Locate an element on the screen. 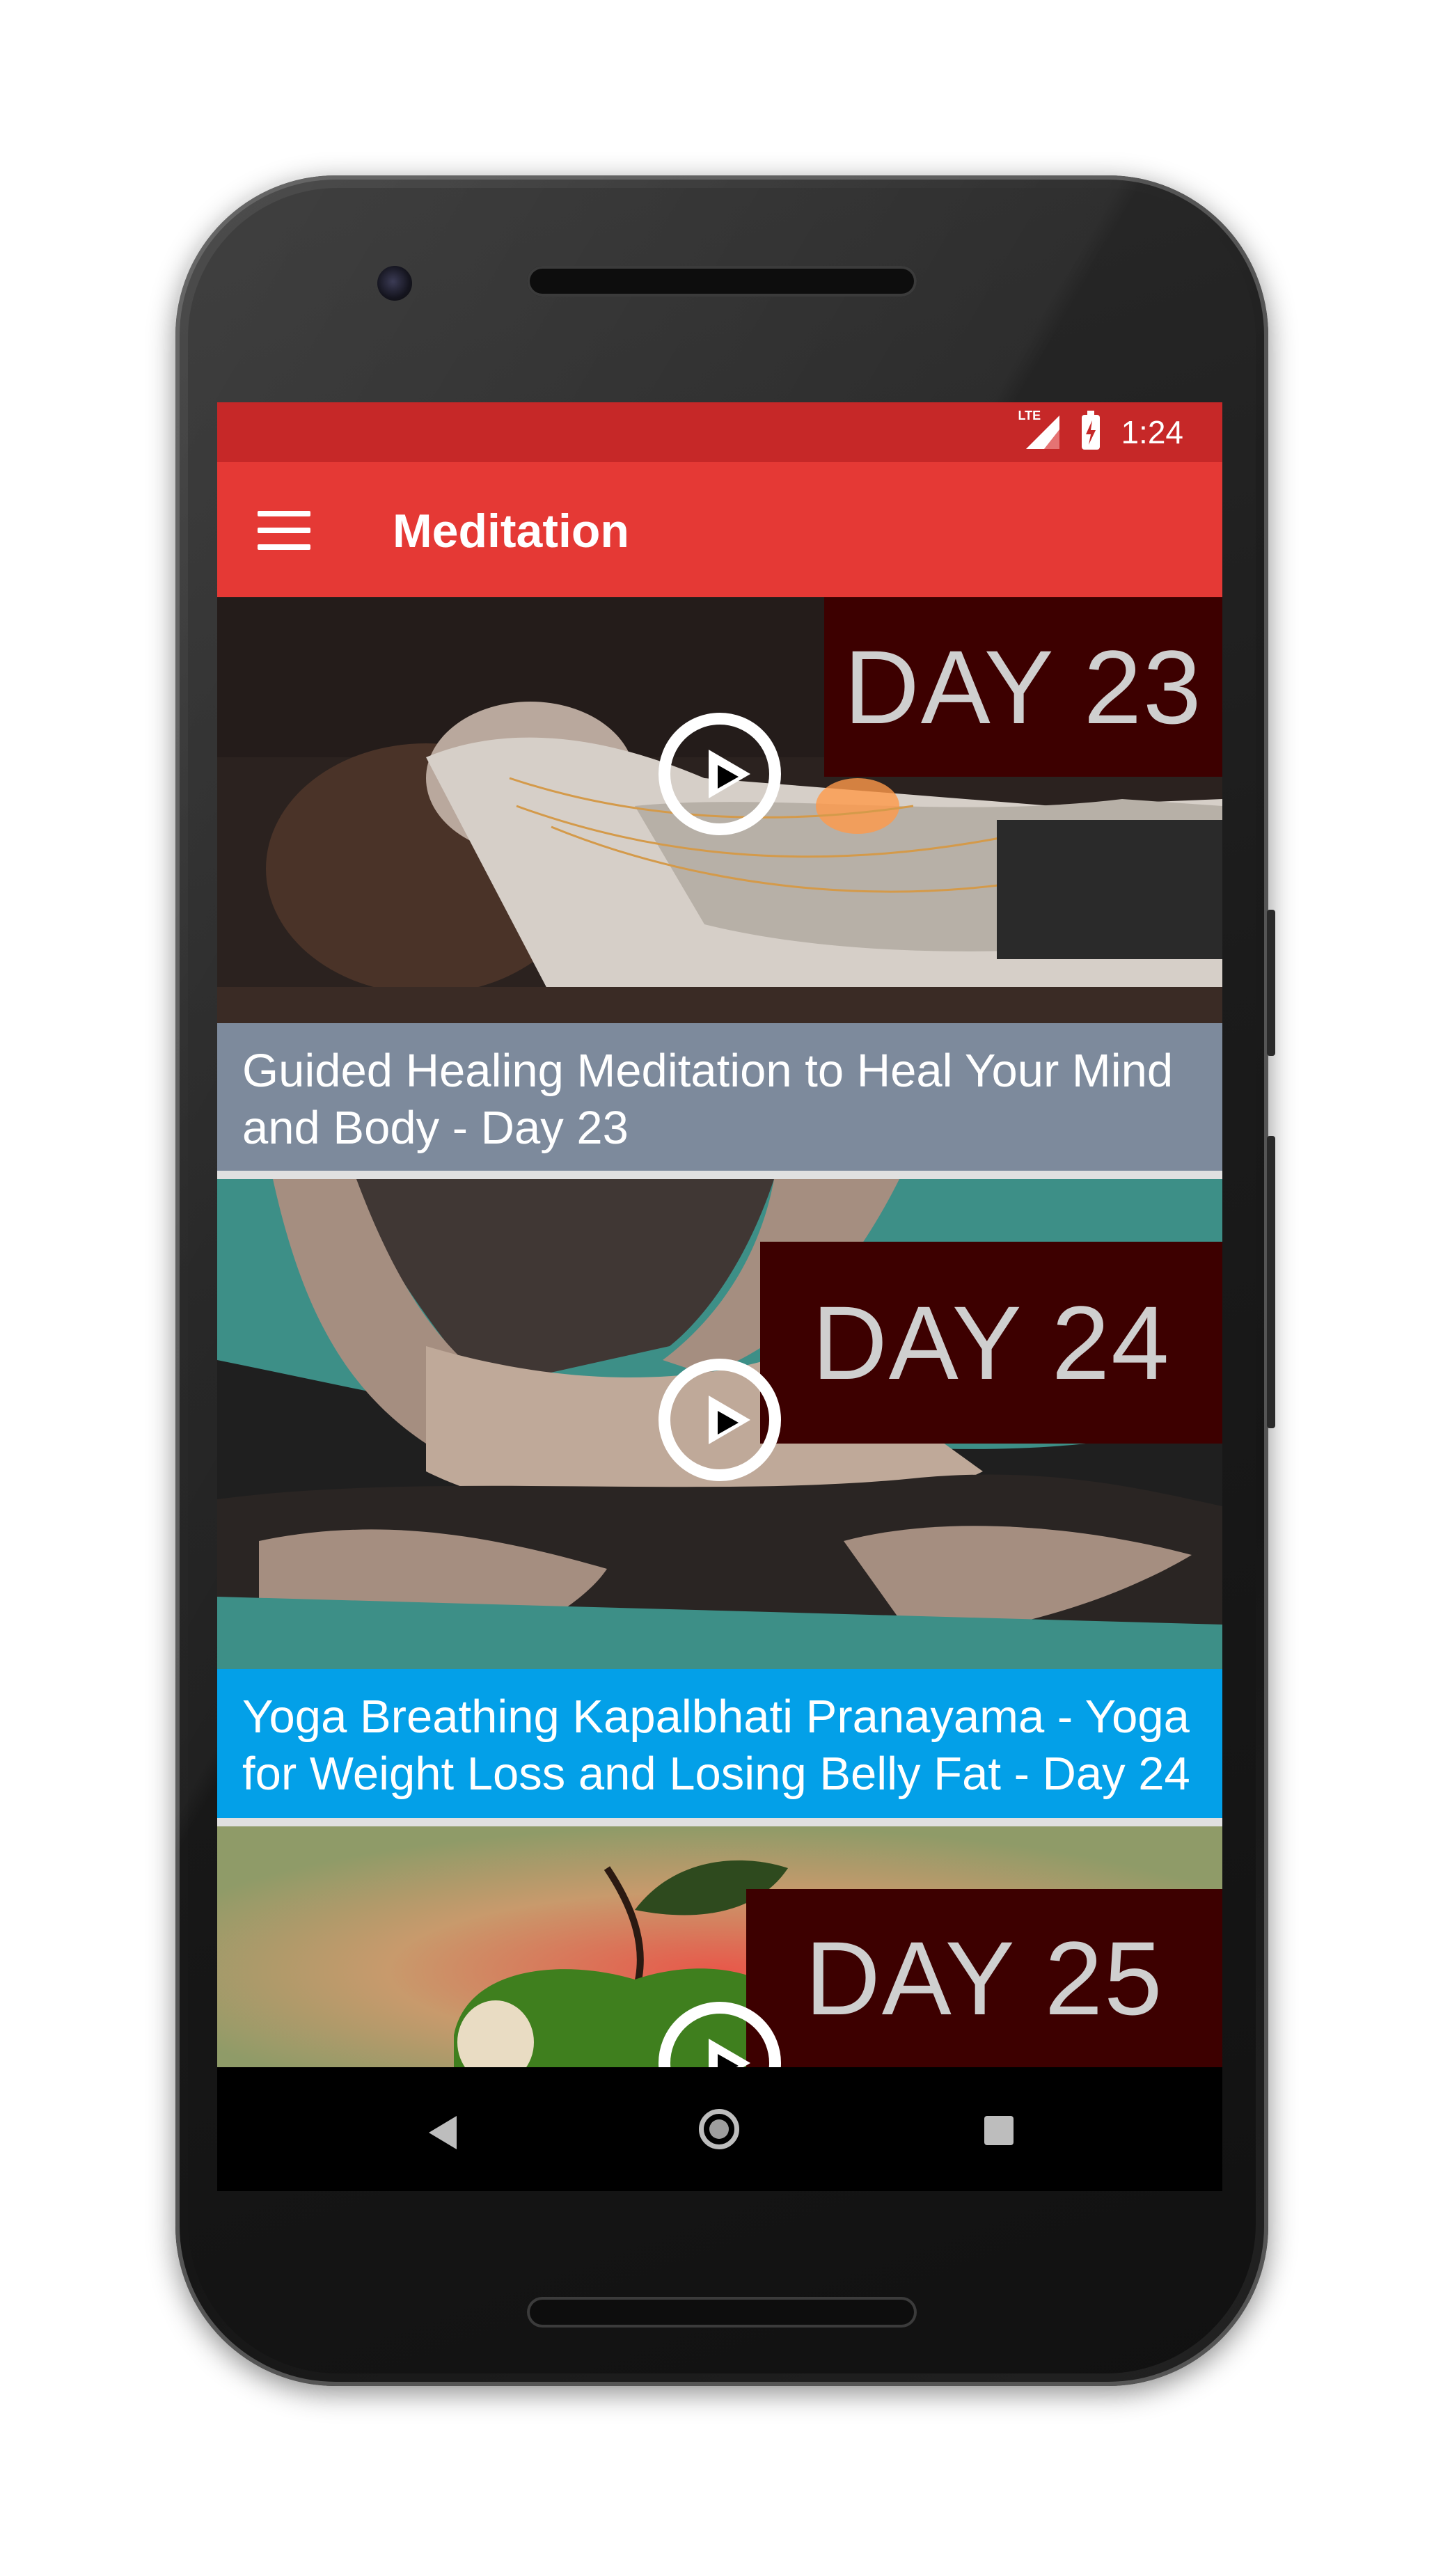 The image size is (1443, 2576). recent-apps-icon is located at coordinates (999, 2130).